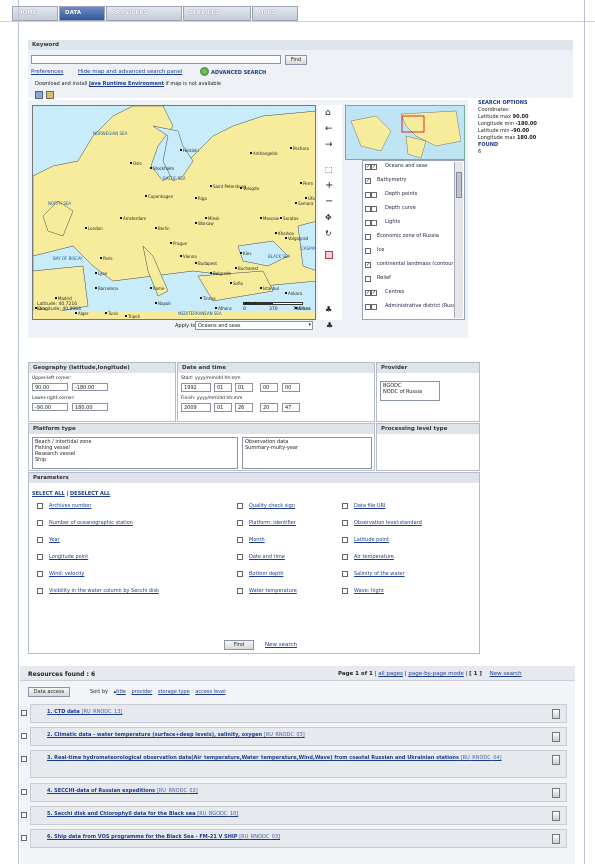  What do you see at coordinates (388, 523) in the screenshot?
I see `parameter-label: Observation level:standard` at bounding box center [388, 523].